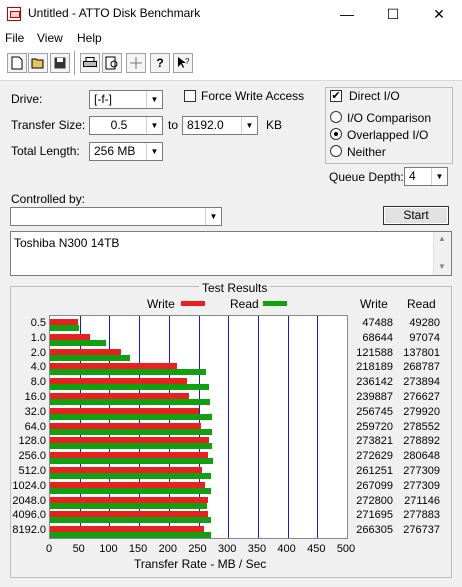 The width and height of the screenshot is (462, 587). Describe the element at coordinates (336, 117) in the screenshot. I see `io-comparison-radio` at that location.